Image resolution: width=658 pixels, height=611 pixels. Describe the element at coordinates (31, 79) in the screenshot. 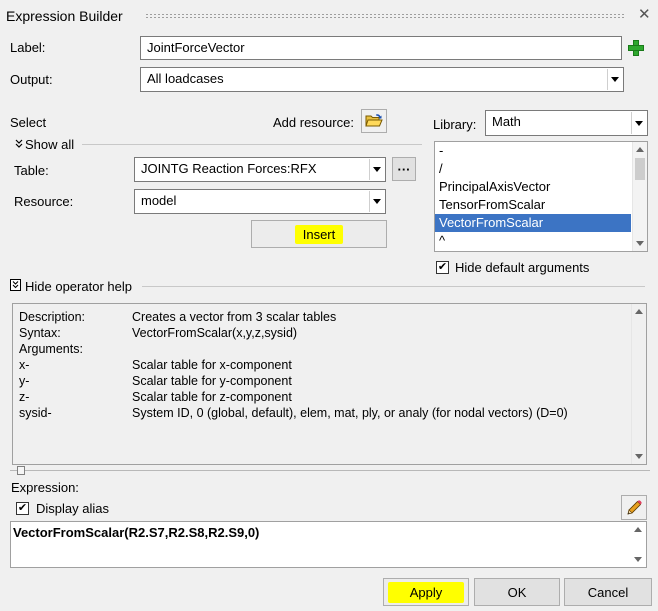

I see `output-field-label: Output:` at that location.